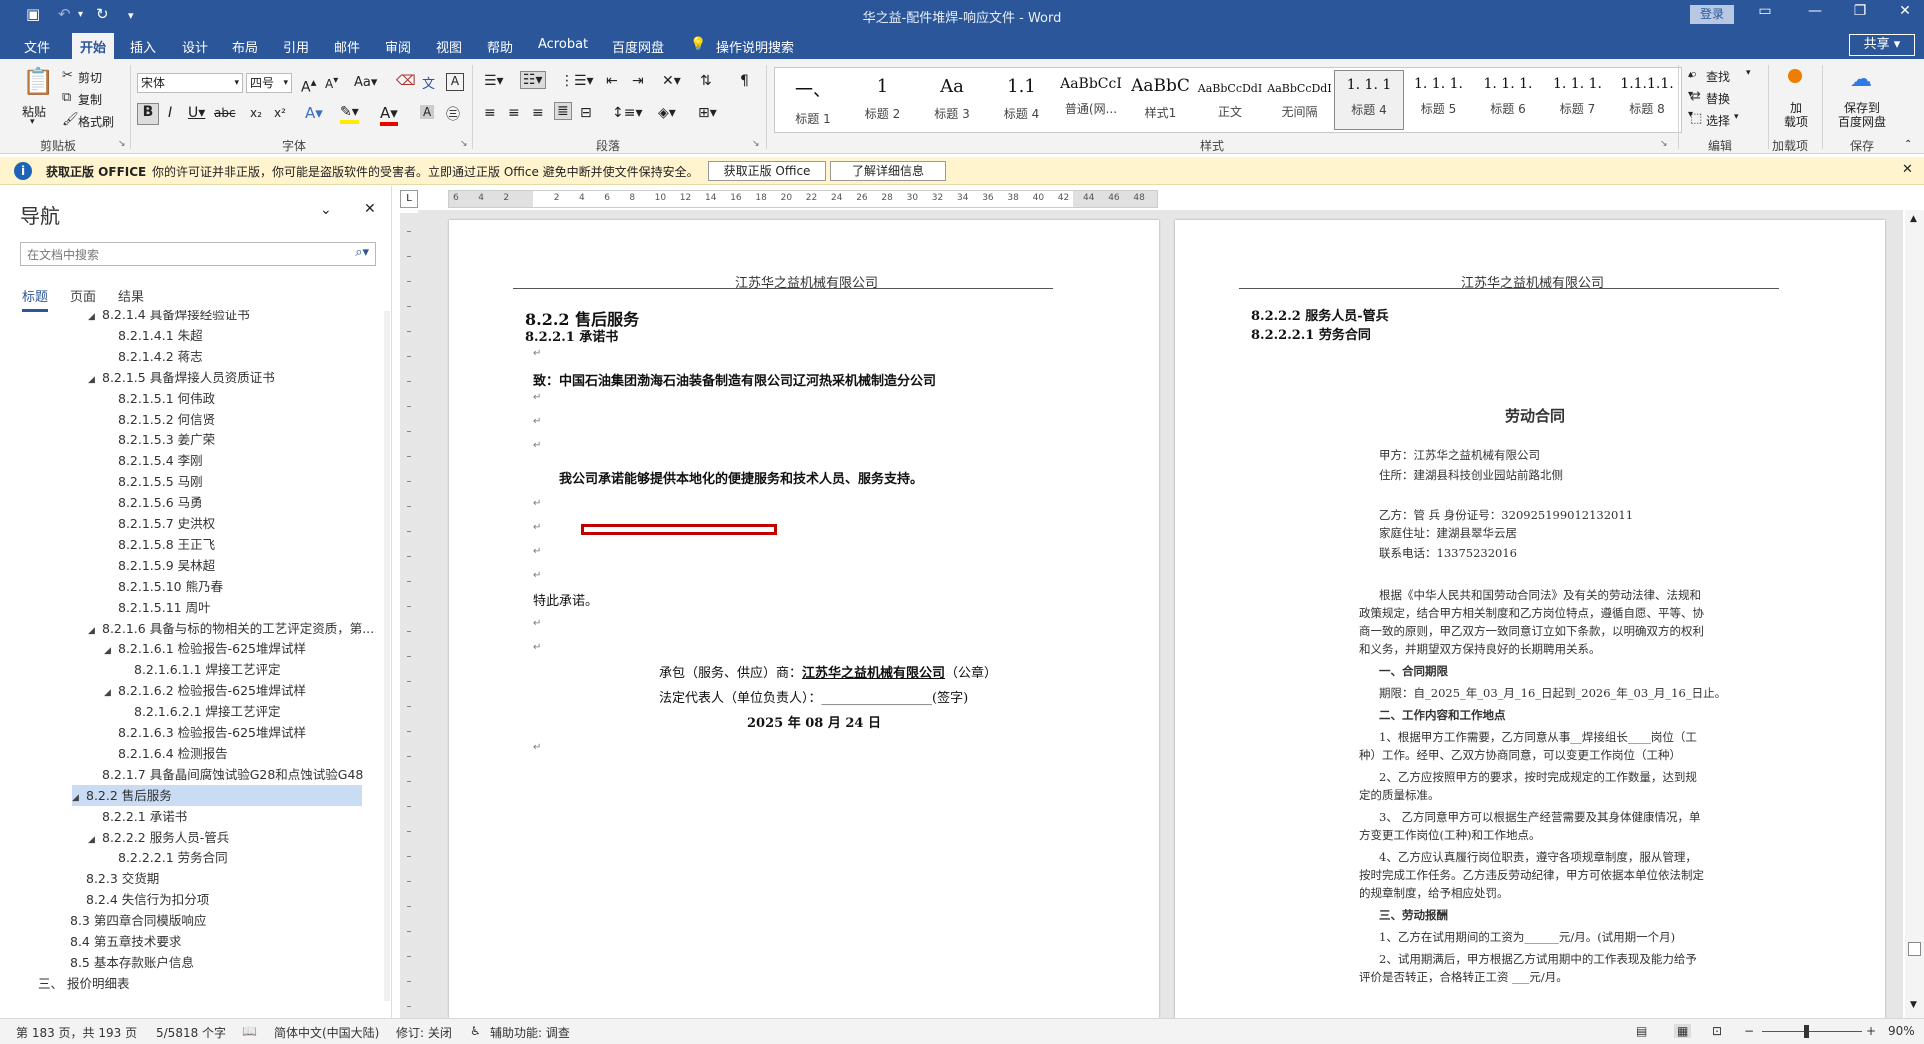  What do you see at coordinates (706, 81) in the screenshot?
I see `sort-icon: ⇅` at bounding box center [706, 81].